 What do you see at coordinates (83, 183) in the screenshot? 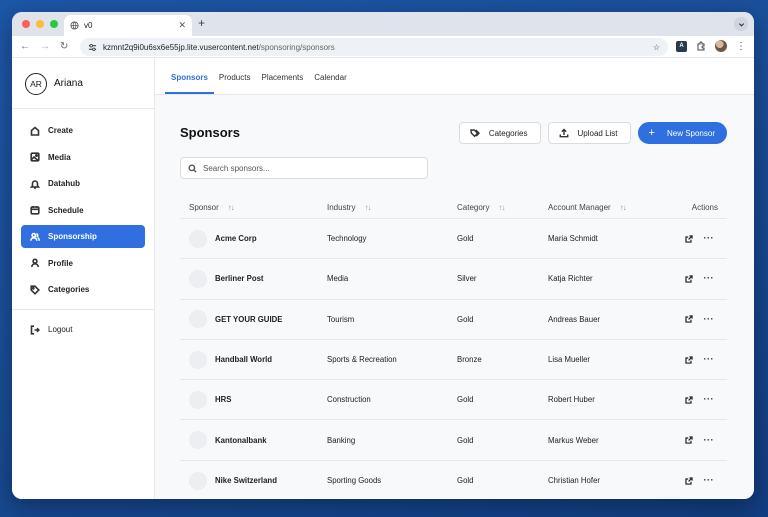
I see `sidebar-item-datahub: Datahub` at bounding box center [83, 183].